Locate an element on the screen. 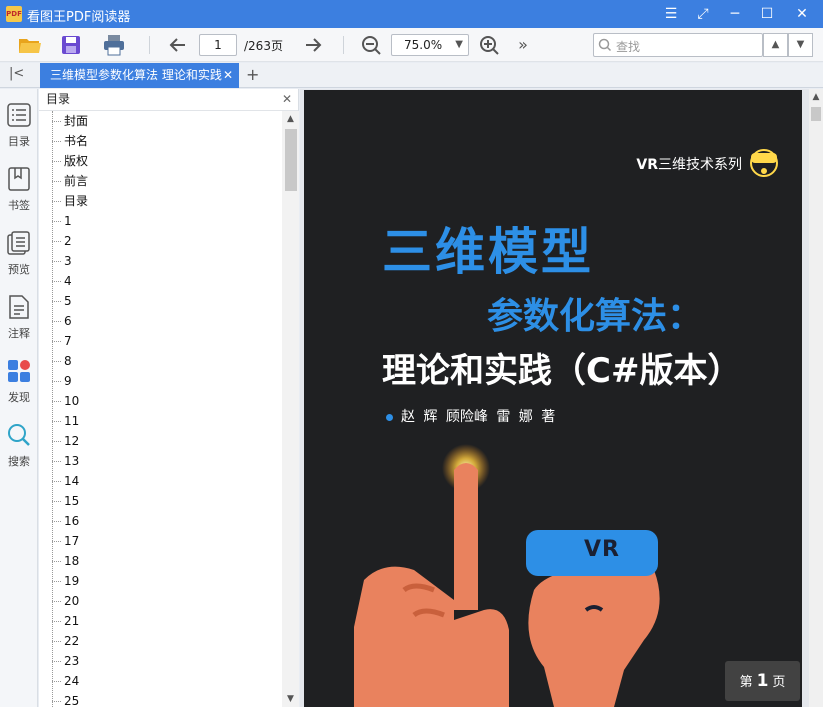 This screenshot has width=823, height=707. open-folder-icon is located at coordinates (30, 45).